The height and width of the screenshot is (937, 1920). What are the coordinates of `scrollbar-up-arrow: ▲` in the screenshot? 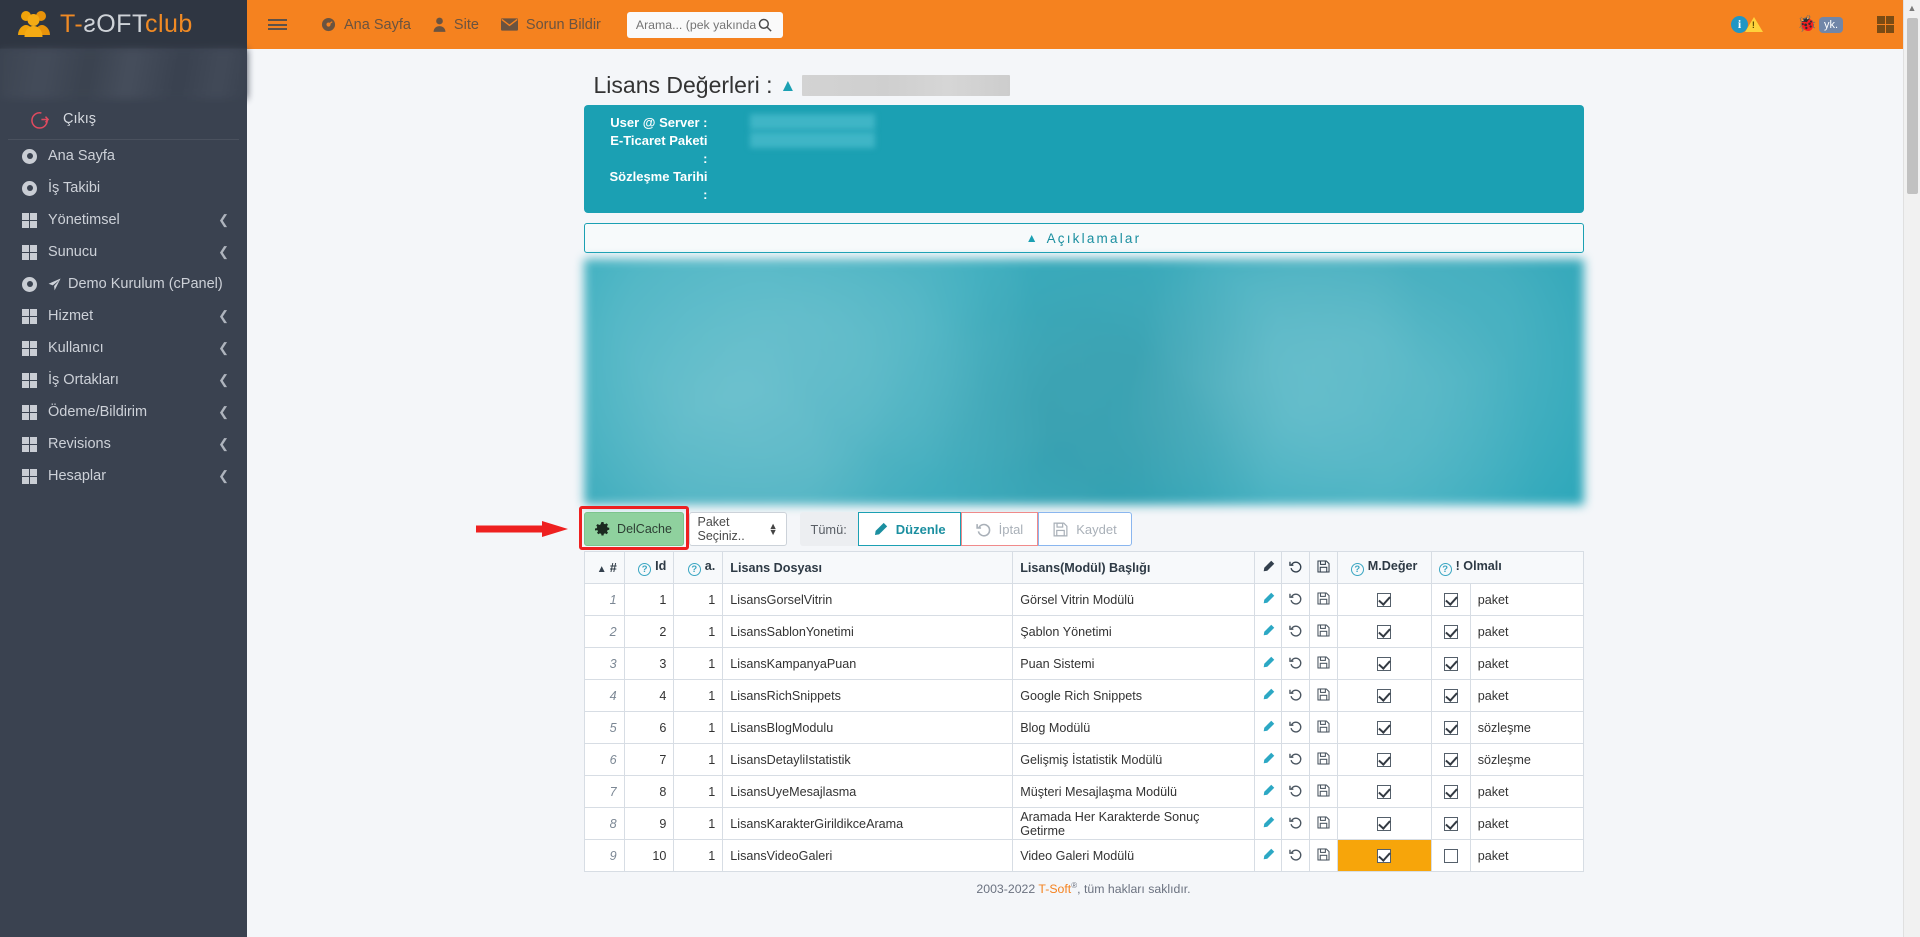 It's located at (1912, 6).